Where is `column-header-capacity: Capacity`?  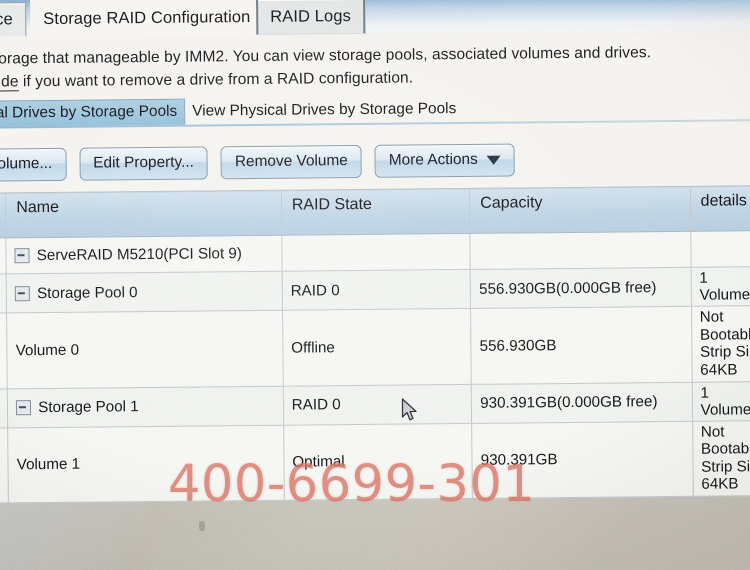
column-header-capacity: Capacity is located at coordinates (580, 210).